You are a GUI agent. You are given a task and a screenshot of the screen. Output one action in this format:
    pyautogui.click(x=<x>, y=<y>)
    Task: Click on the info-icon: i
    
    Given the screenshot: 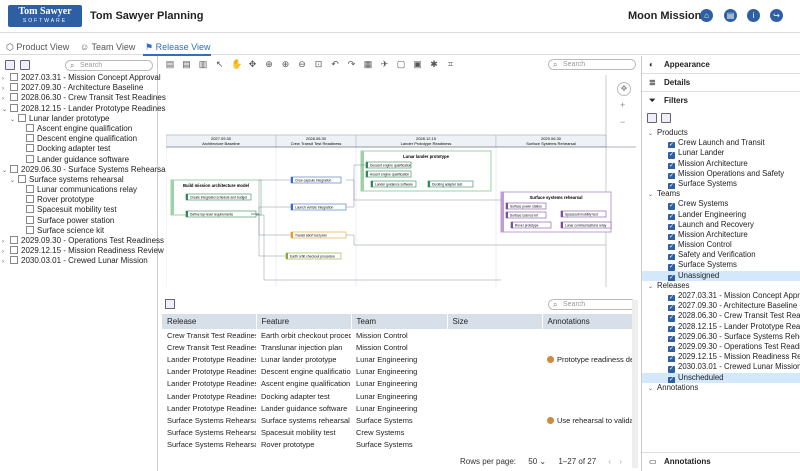 What is the action you would take?
    pyautogui.click(x=753, y=15)
    